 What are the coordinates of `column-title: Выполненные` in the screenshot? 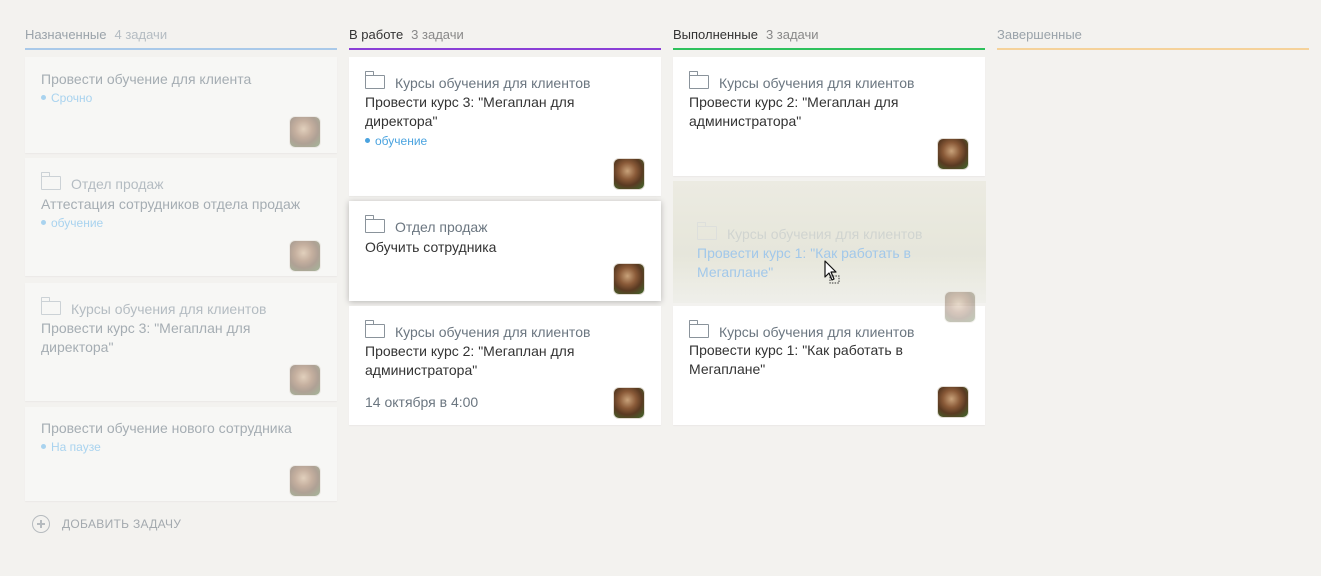 It's located at (715, 34).